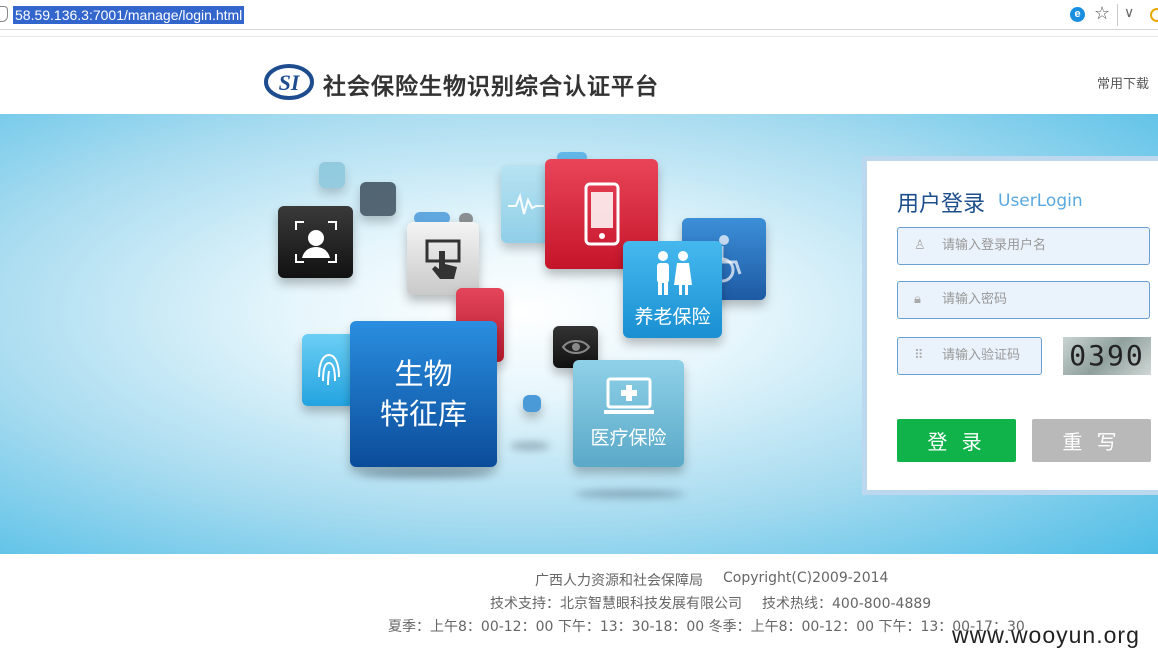 This screenshot has height=665, width=1158. What do you see at coordinates (1091, 440) in the screenshot?
I see `reset-button: 重 写` at bounding box center [1091, 440].